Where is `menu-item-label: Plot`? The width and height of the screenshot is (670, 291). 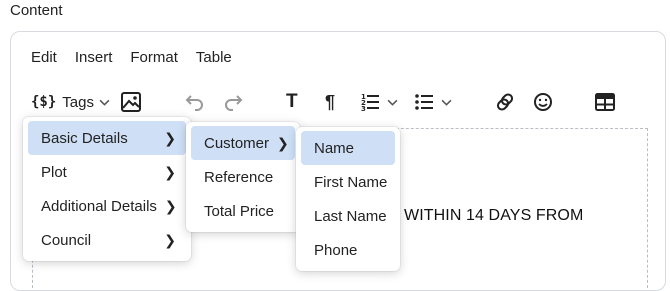
menu-item-label: Plot is located at coordinates (54, 172).